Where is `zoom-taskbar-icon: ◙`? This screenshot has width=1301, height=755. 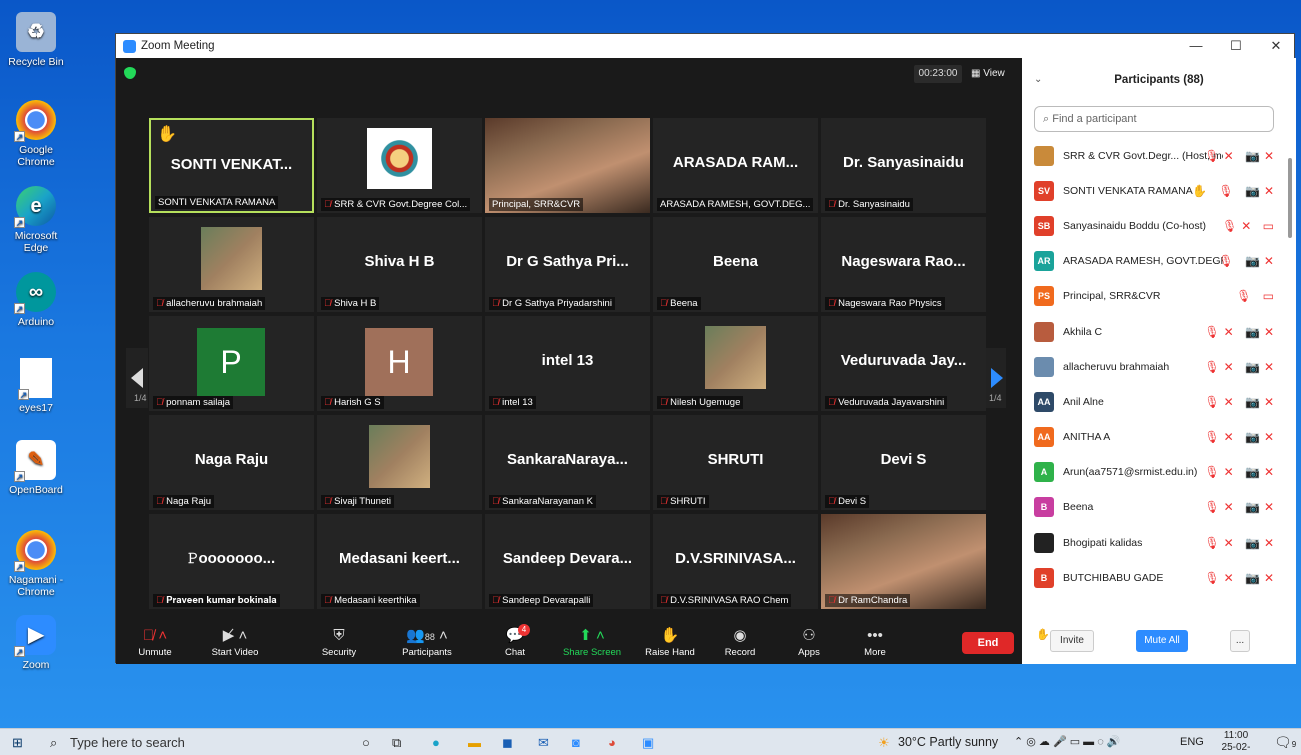
zoom-taskbar-icon: ◙ is located at coordinates (576, 742).